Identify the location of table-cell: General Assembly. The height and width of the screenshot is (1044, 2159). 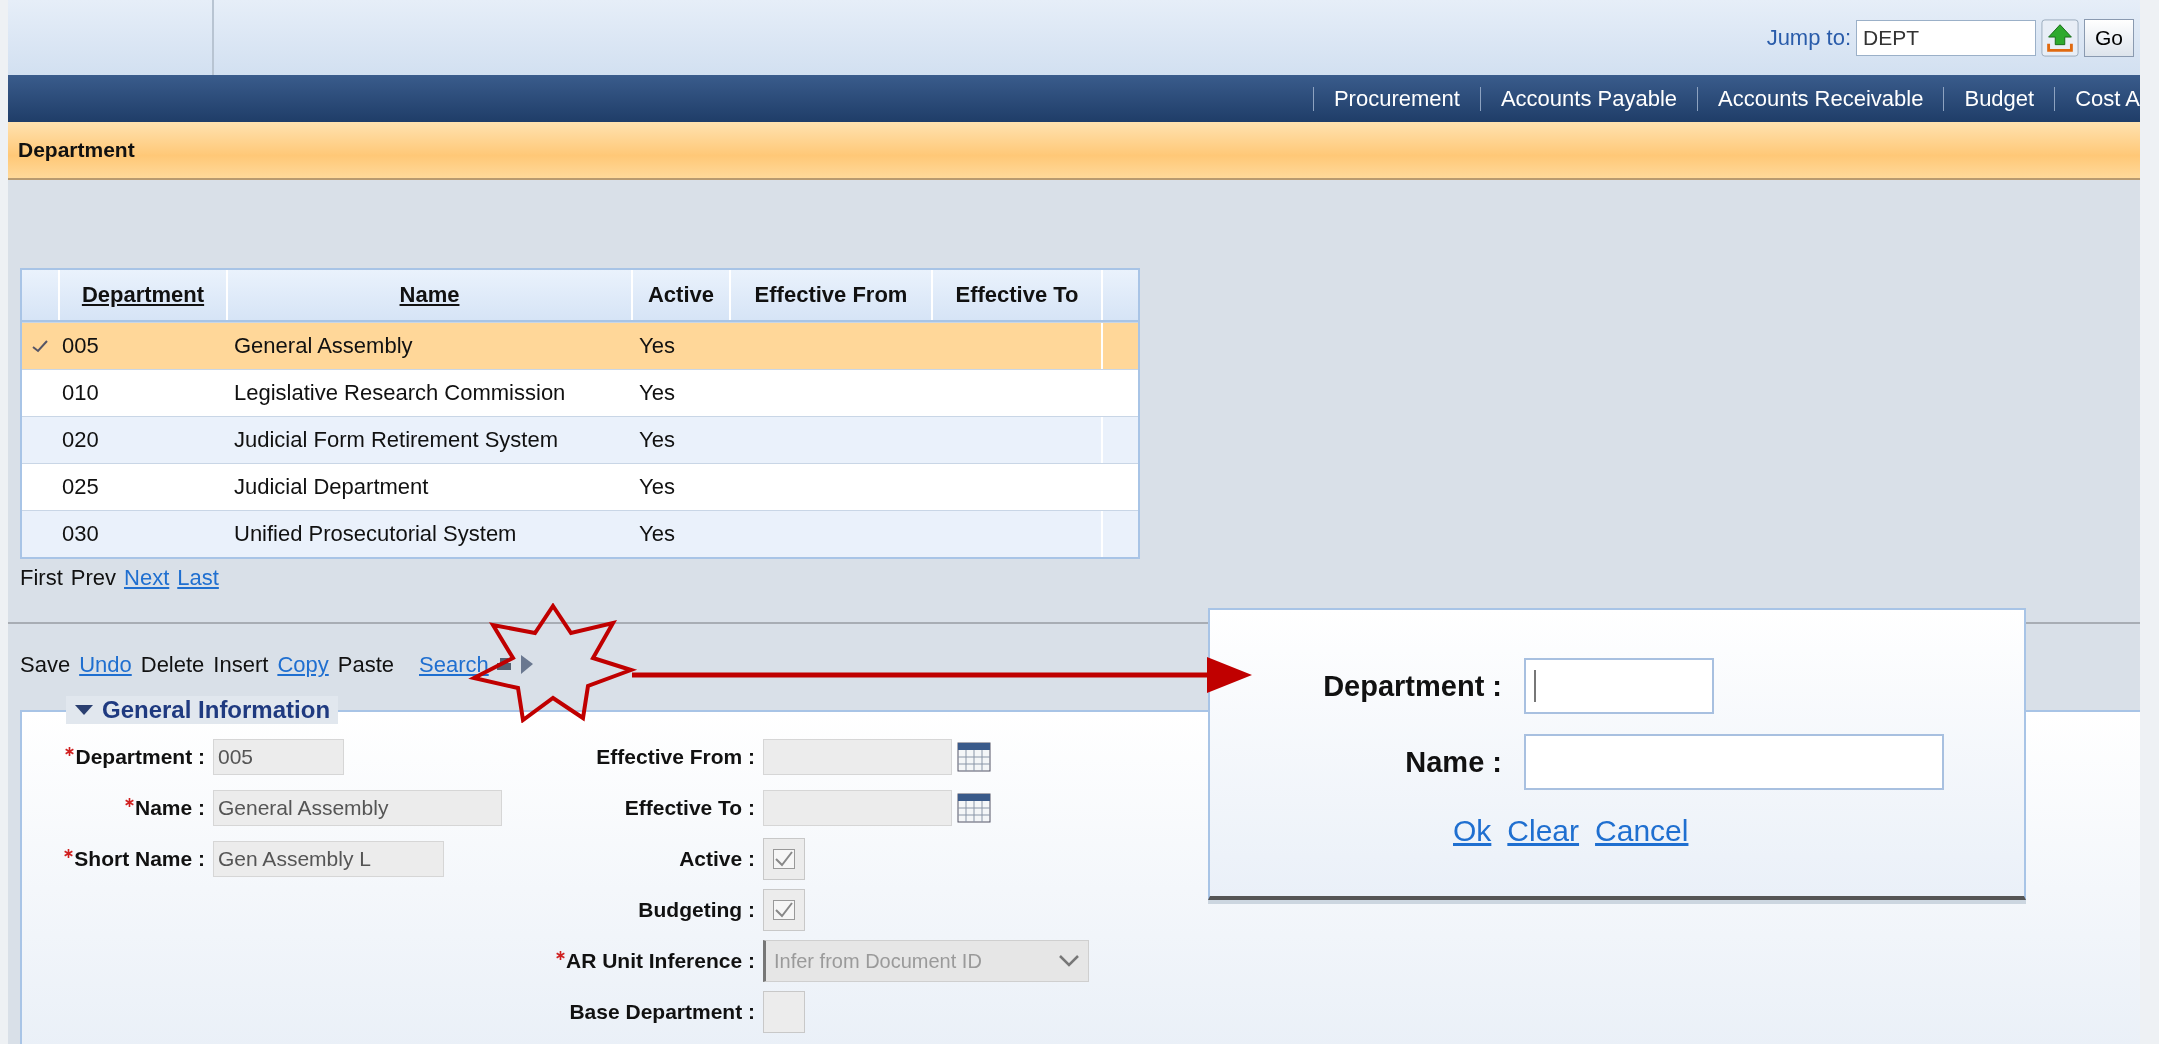
(323, 346).